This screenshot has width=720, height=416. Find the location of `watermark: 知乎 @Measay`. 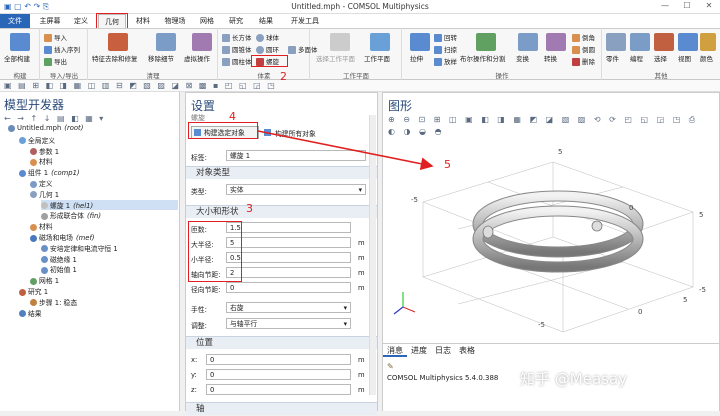

watermark: 知乎 @Measay is located at coordinates (574, 379).